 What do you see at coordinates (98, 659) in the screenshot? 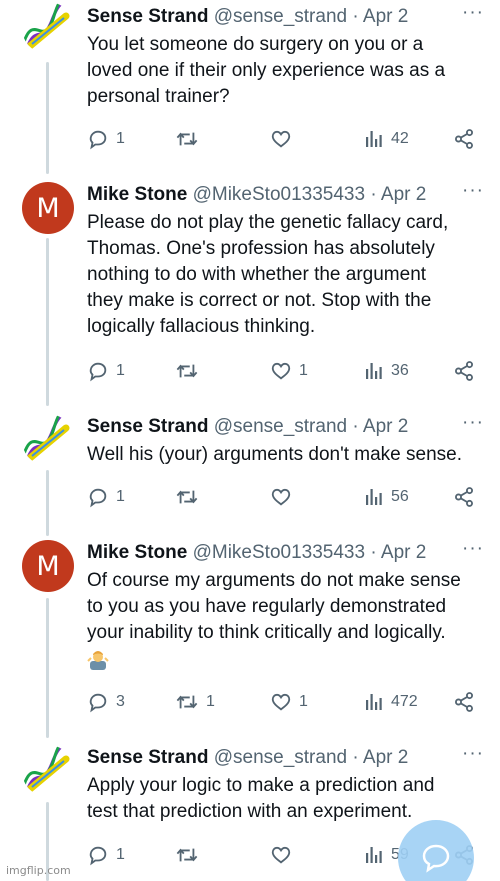
I see `shrug-emoji` at bounding box center [98, 659].